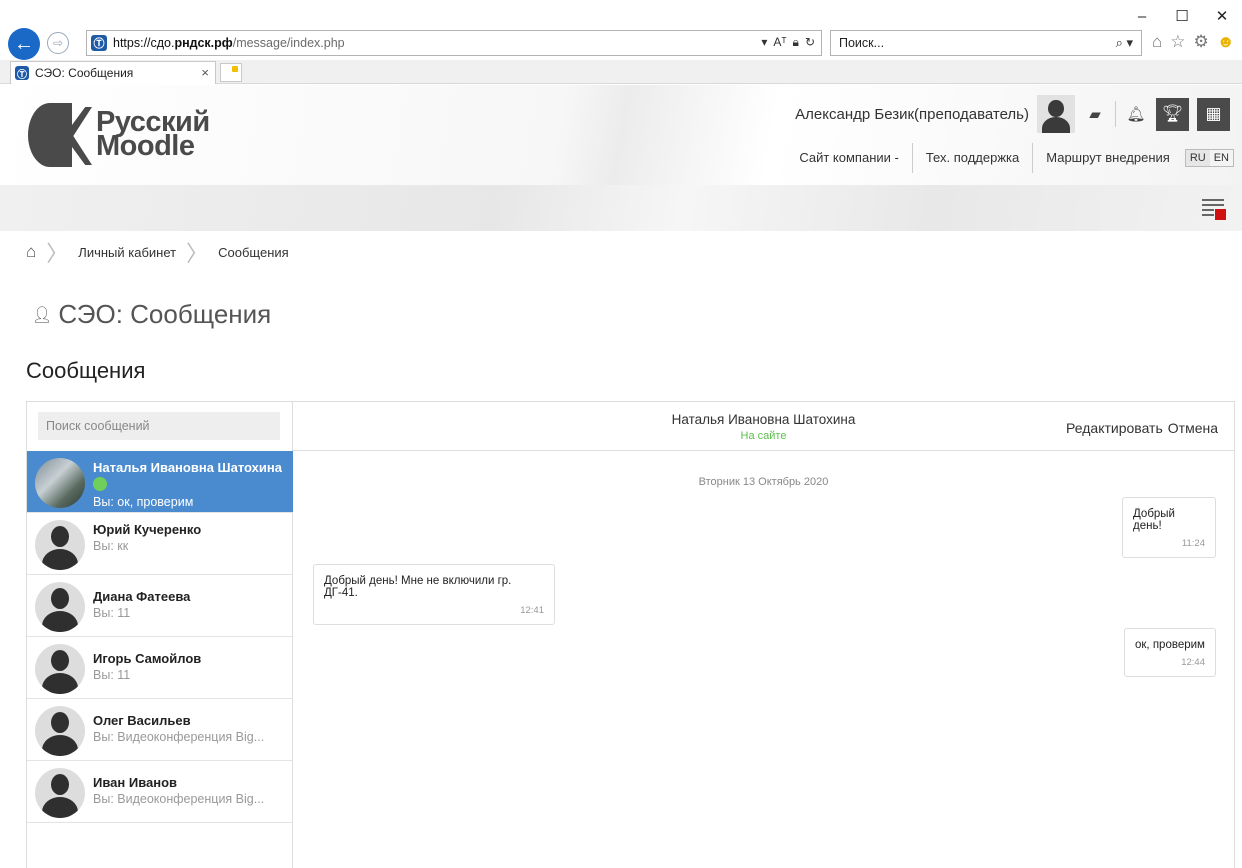 This screenshot has width=1242, height=868. Describe the element at coordinates (1095, 114) in the screenshot. I see `chat-bubble-icon: ▰` at that location.